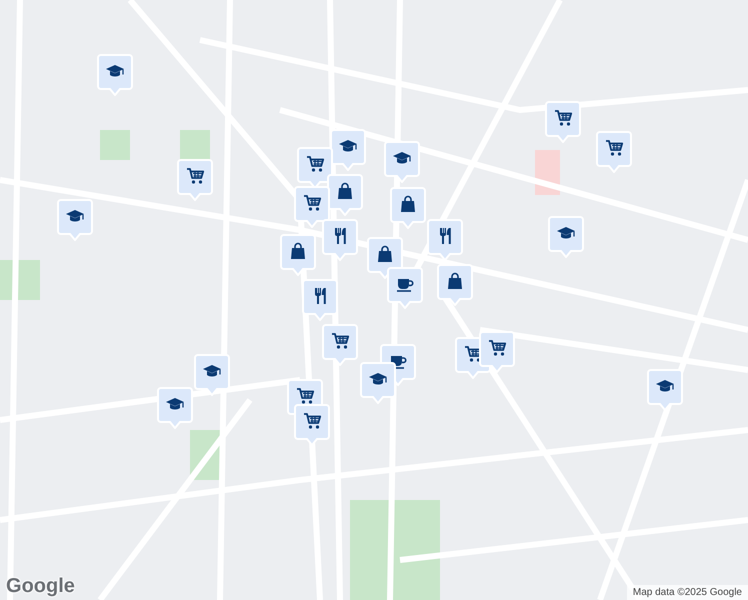  What do you see at coordinates (115, 145) in the screenshot?
I see `park-area` at bounding box center [115, 145].